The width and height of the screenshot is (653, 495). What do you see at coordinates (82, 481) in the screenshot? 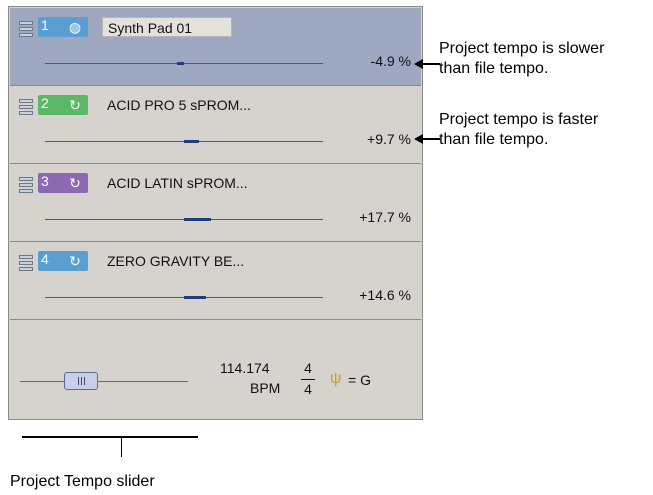
I see `slider-callout-label: Project Tempo slider` at bounding box center [82, 481].